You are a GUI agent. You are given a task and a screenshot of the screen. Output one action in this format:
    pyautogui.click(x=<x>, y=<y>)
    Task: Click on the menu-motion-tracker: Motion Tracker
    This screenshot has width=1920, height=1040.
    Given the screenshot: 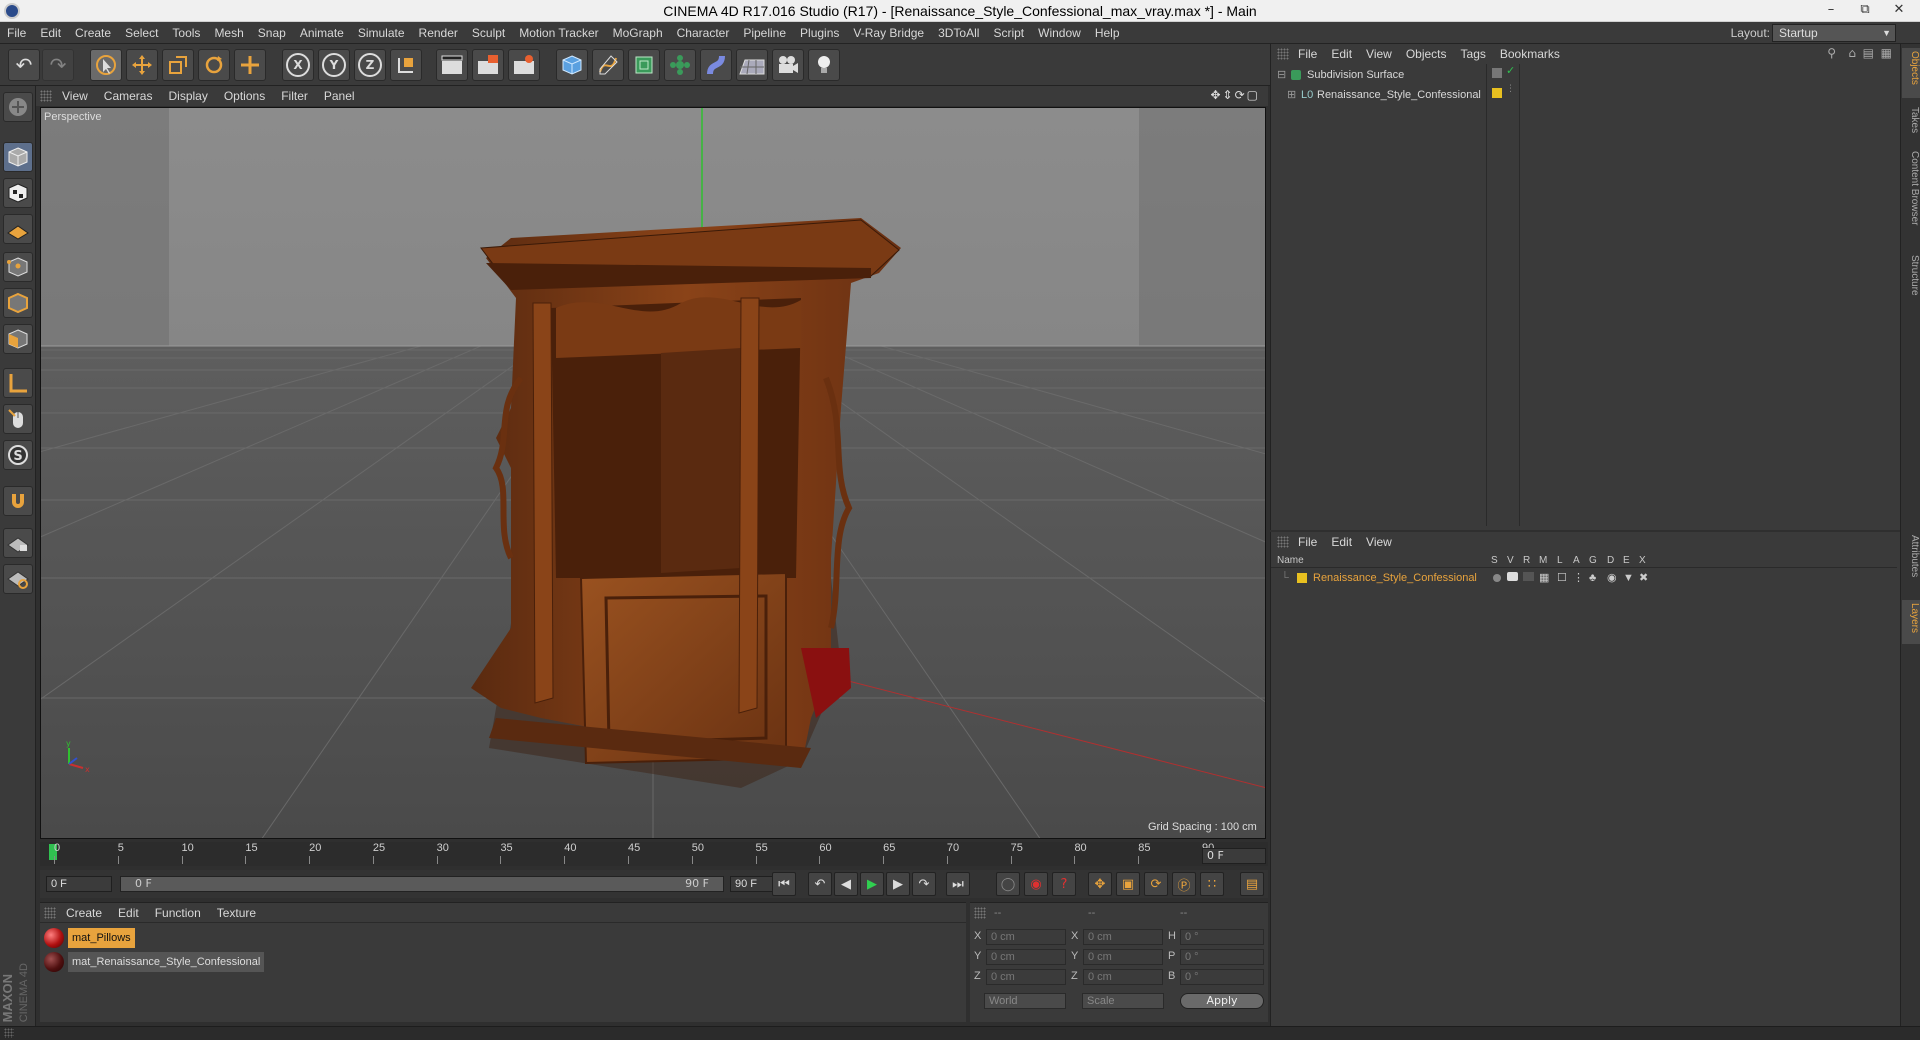 What is the action you would take?
    pyautogui.click(x=558, y=33)
    